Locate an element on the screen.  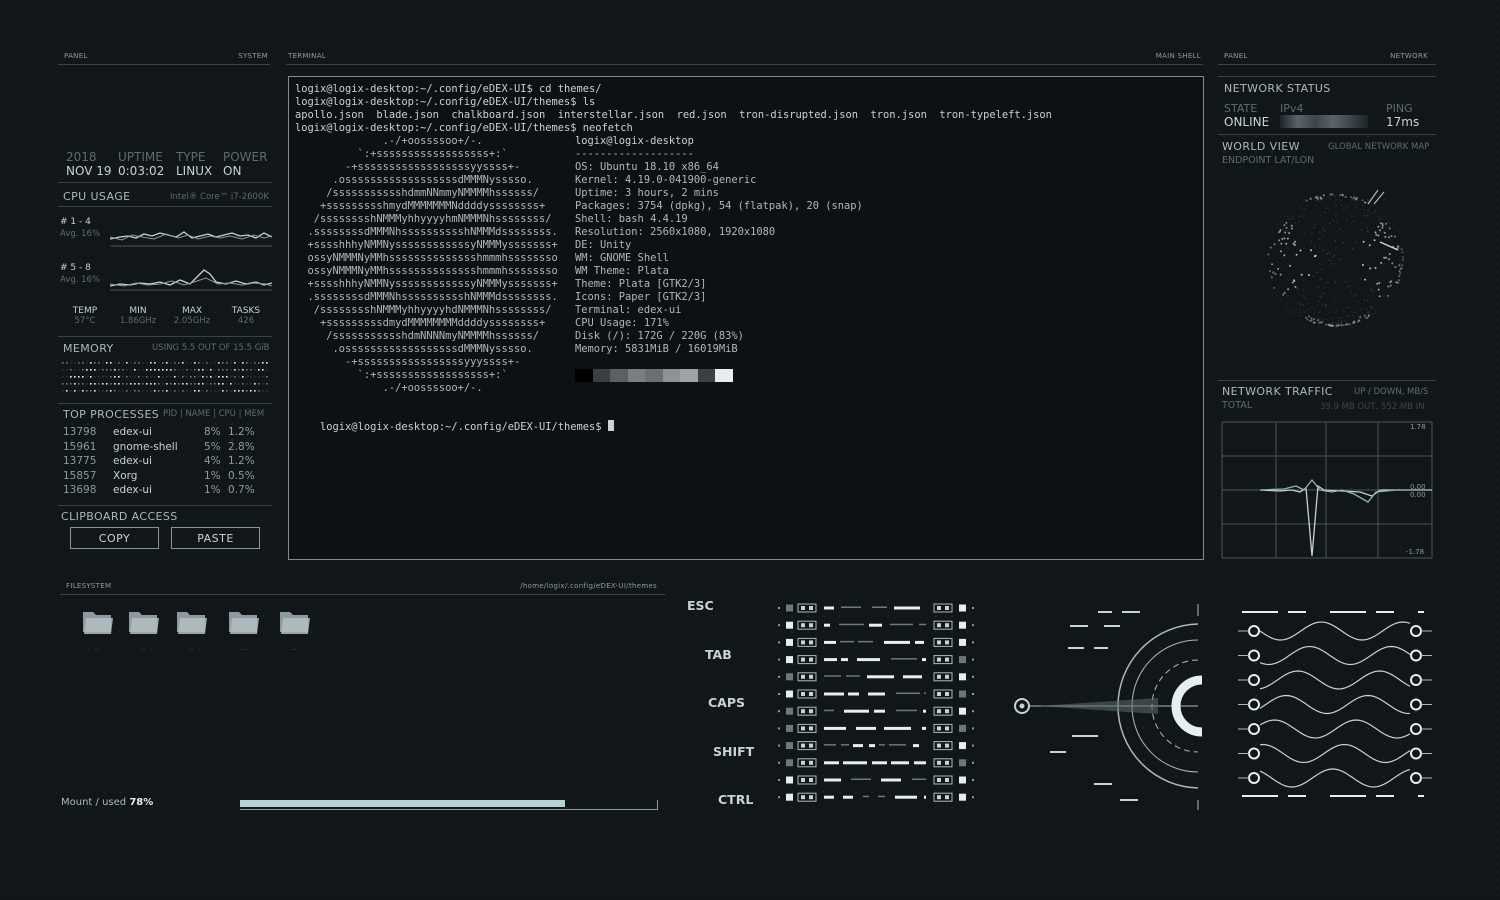
max-label: MAX is located at coordinates (192, 311).